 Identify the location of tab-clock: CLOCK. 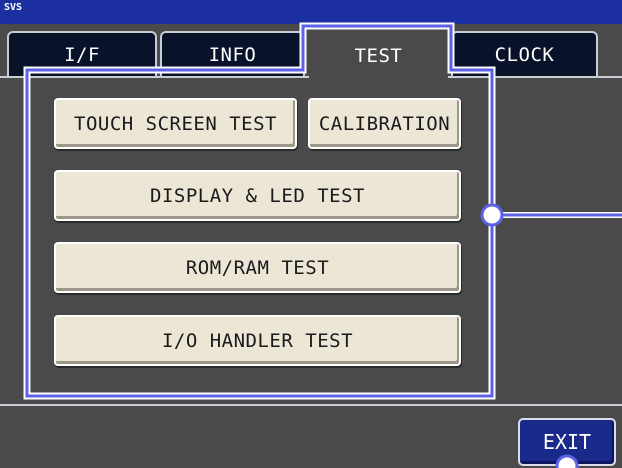
(524, 54).